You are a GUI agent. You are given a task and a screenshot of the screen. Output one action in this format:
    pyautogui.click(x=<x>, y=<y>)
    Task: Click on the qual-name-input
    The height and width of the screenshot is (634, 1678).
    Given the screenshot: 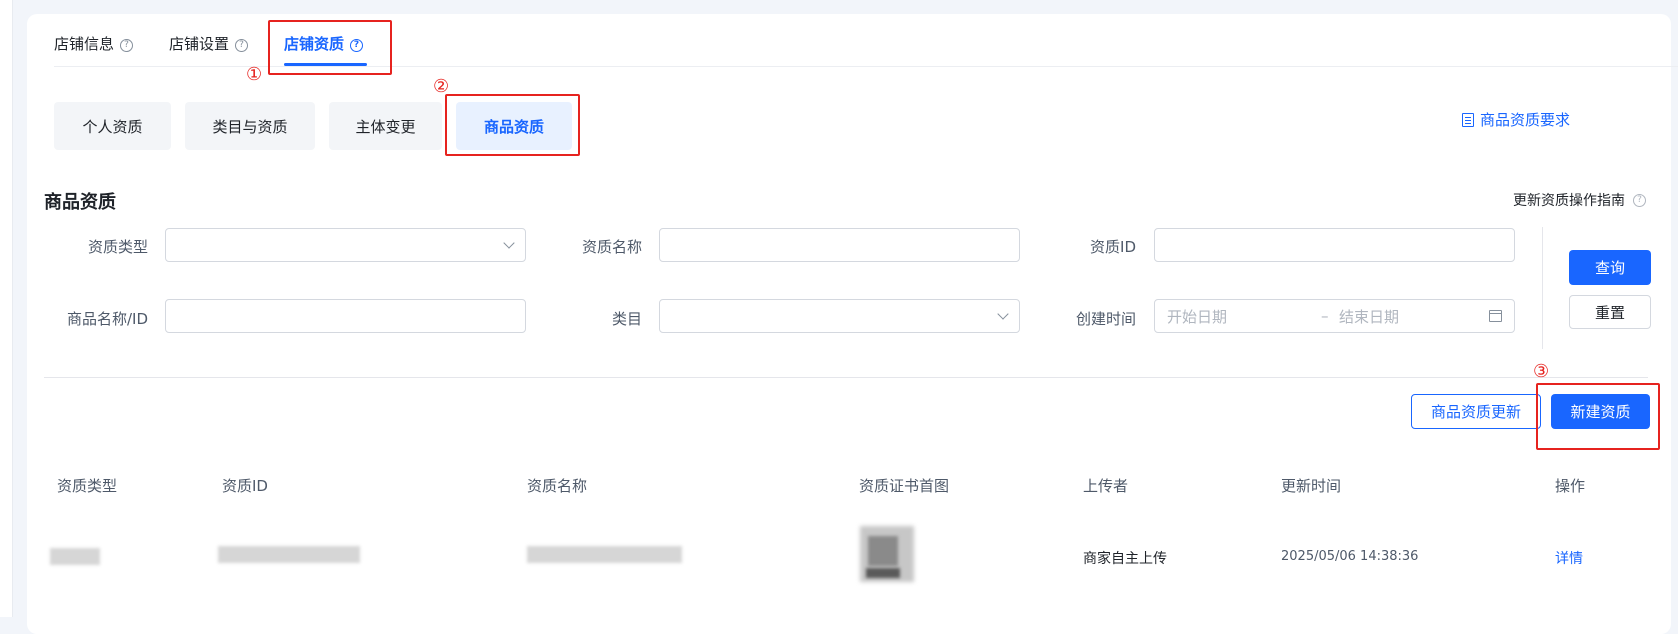 What is the action you would take?
    pyautogui.click(x=839, y=245)
    